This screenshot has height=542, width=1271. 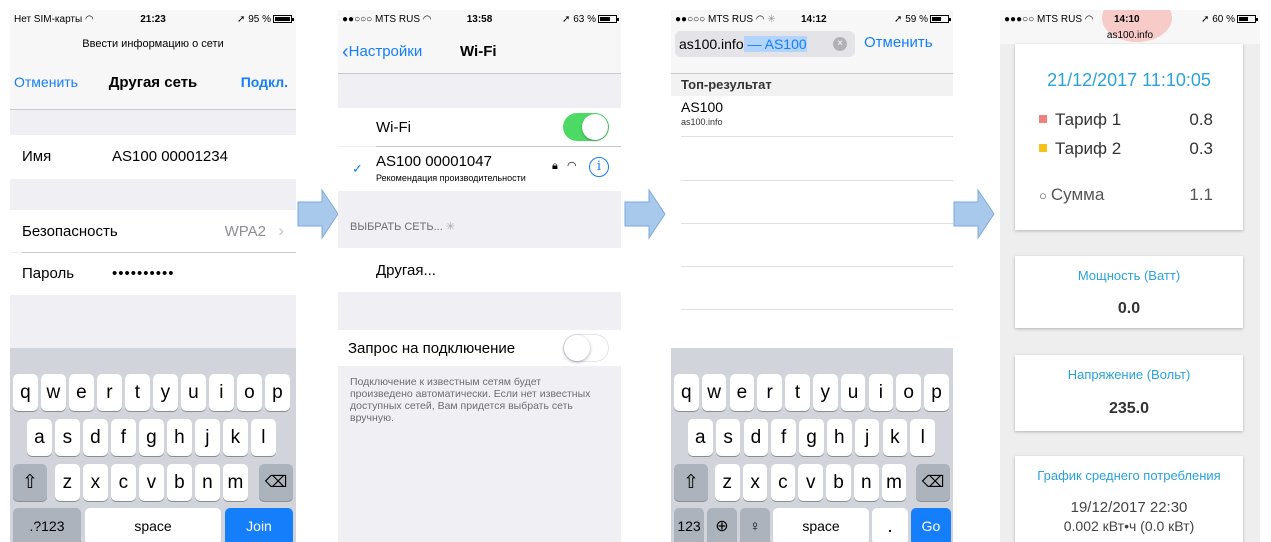 I want to click on name-field-row: Имя AS100 00001234, so click(x=153, y=157).